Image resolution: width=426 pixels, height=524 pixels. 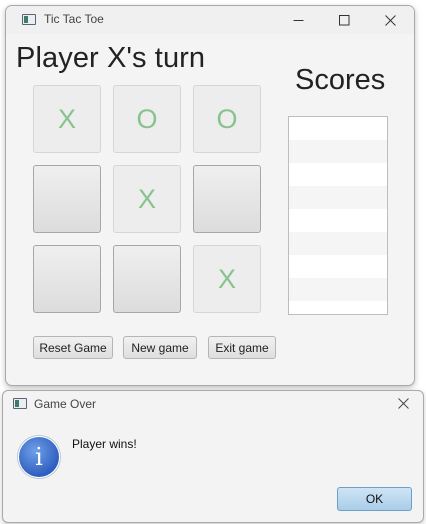 I want to click on maximize-icon, so click(x=344, y=19).